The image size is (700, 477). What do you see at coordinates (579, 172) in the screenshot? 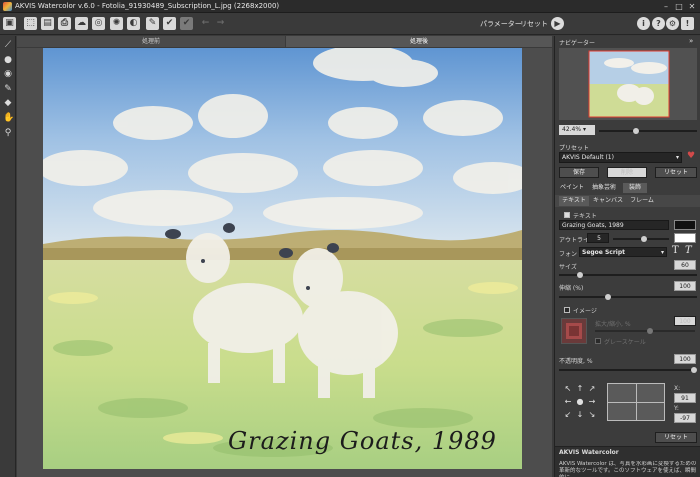
I see `save-preset-button: 保存` at bounding box center [579, 172].